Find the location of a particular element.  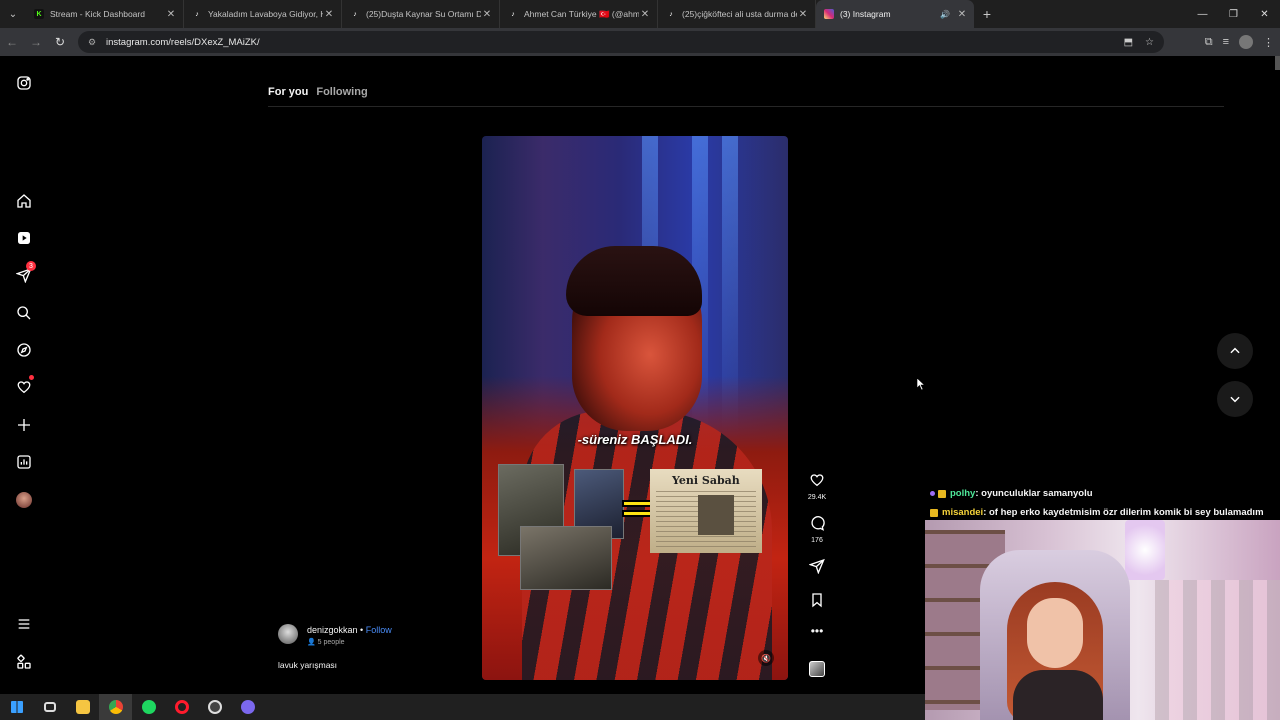

feed-tabs: For you Following is located at coordinates (318, 92).